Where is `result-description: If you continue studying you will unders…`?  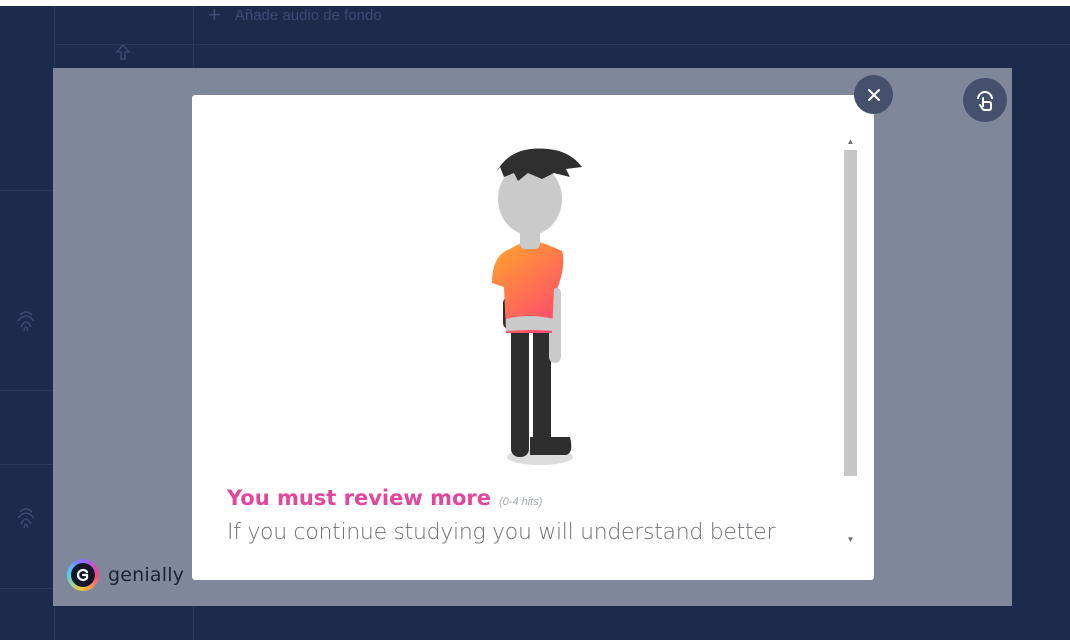 result-description: If you continue studying you will unders… is located at coordinates (501, 532).